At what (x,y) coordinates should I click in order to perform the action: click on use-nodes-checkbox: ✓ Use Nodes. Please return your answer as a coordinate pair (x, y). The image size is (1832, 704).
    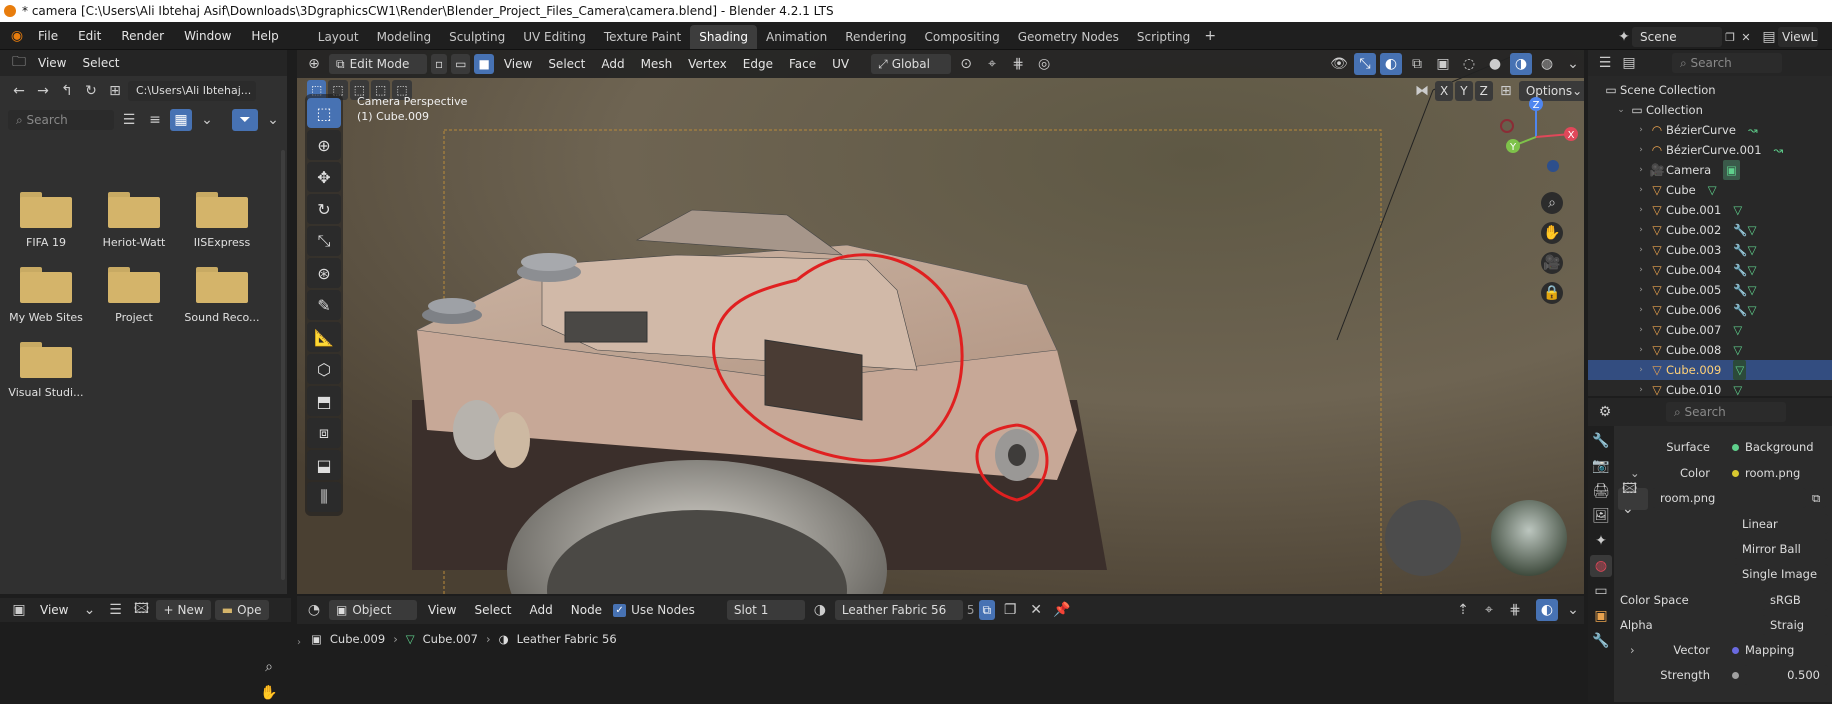
    Looking at the image, I should click on (654, 610).